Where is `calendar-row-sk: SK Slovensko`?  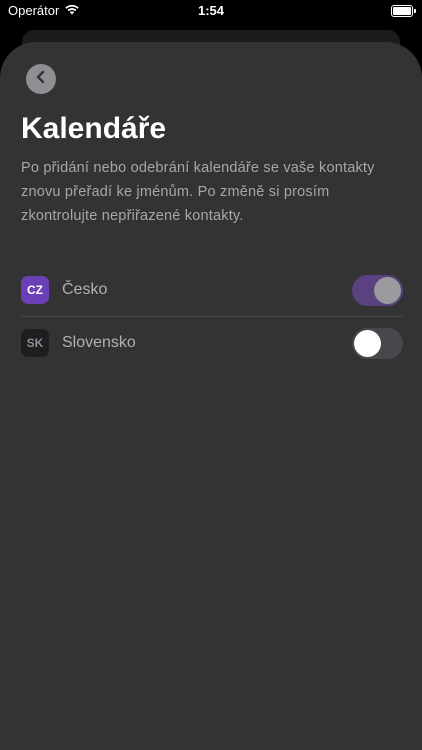 calendar-row-sk: SK Slovensko is located at coordinates (212, 343).